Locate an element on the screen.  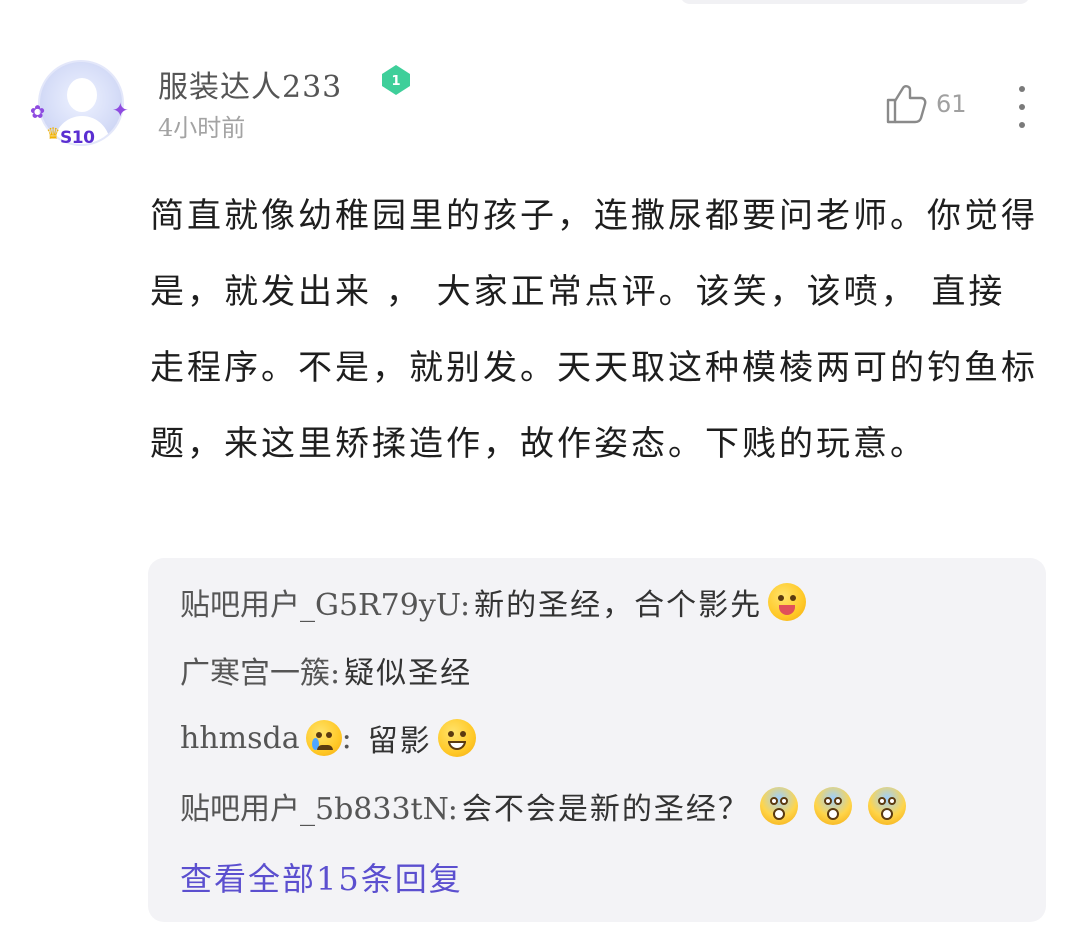
reply-item: 贴吧用户_G5R79yU: 新的圣经，合个影先 is located at coordinates (493, 602).